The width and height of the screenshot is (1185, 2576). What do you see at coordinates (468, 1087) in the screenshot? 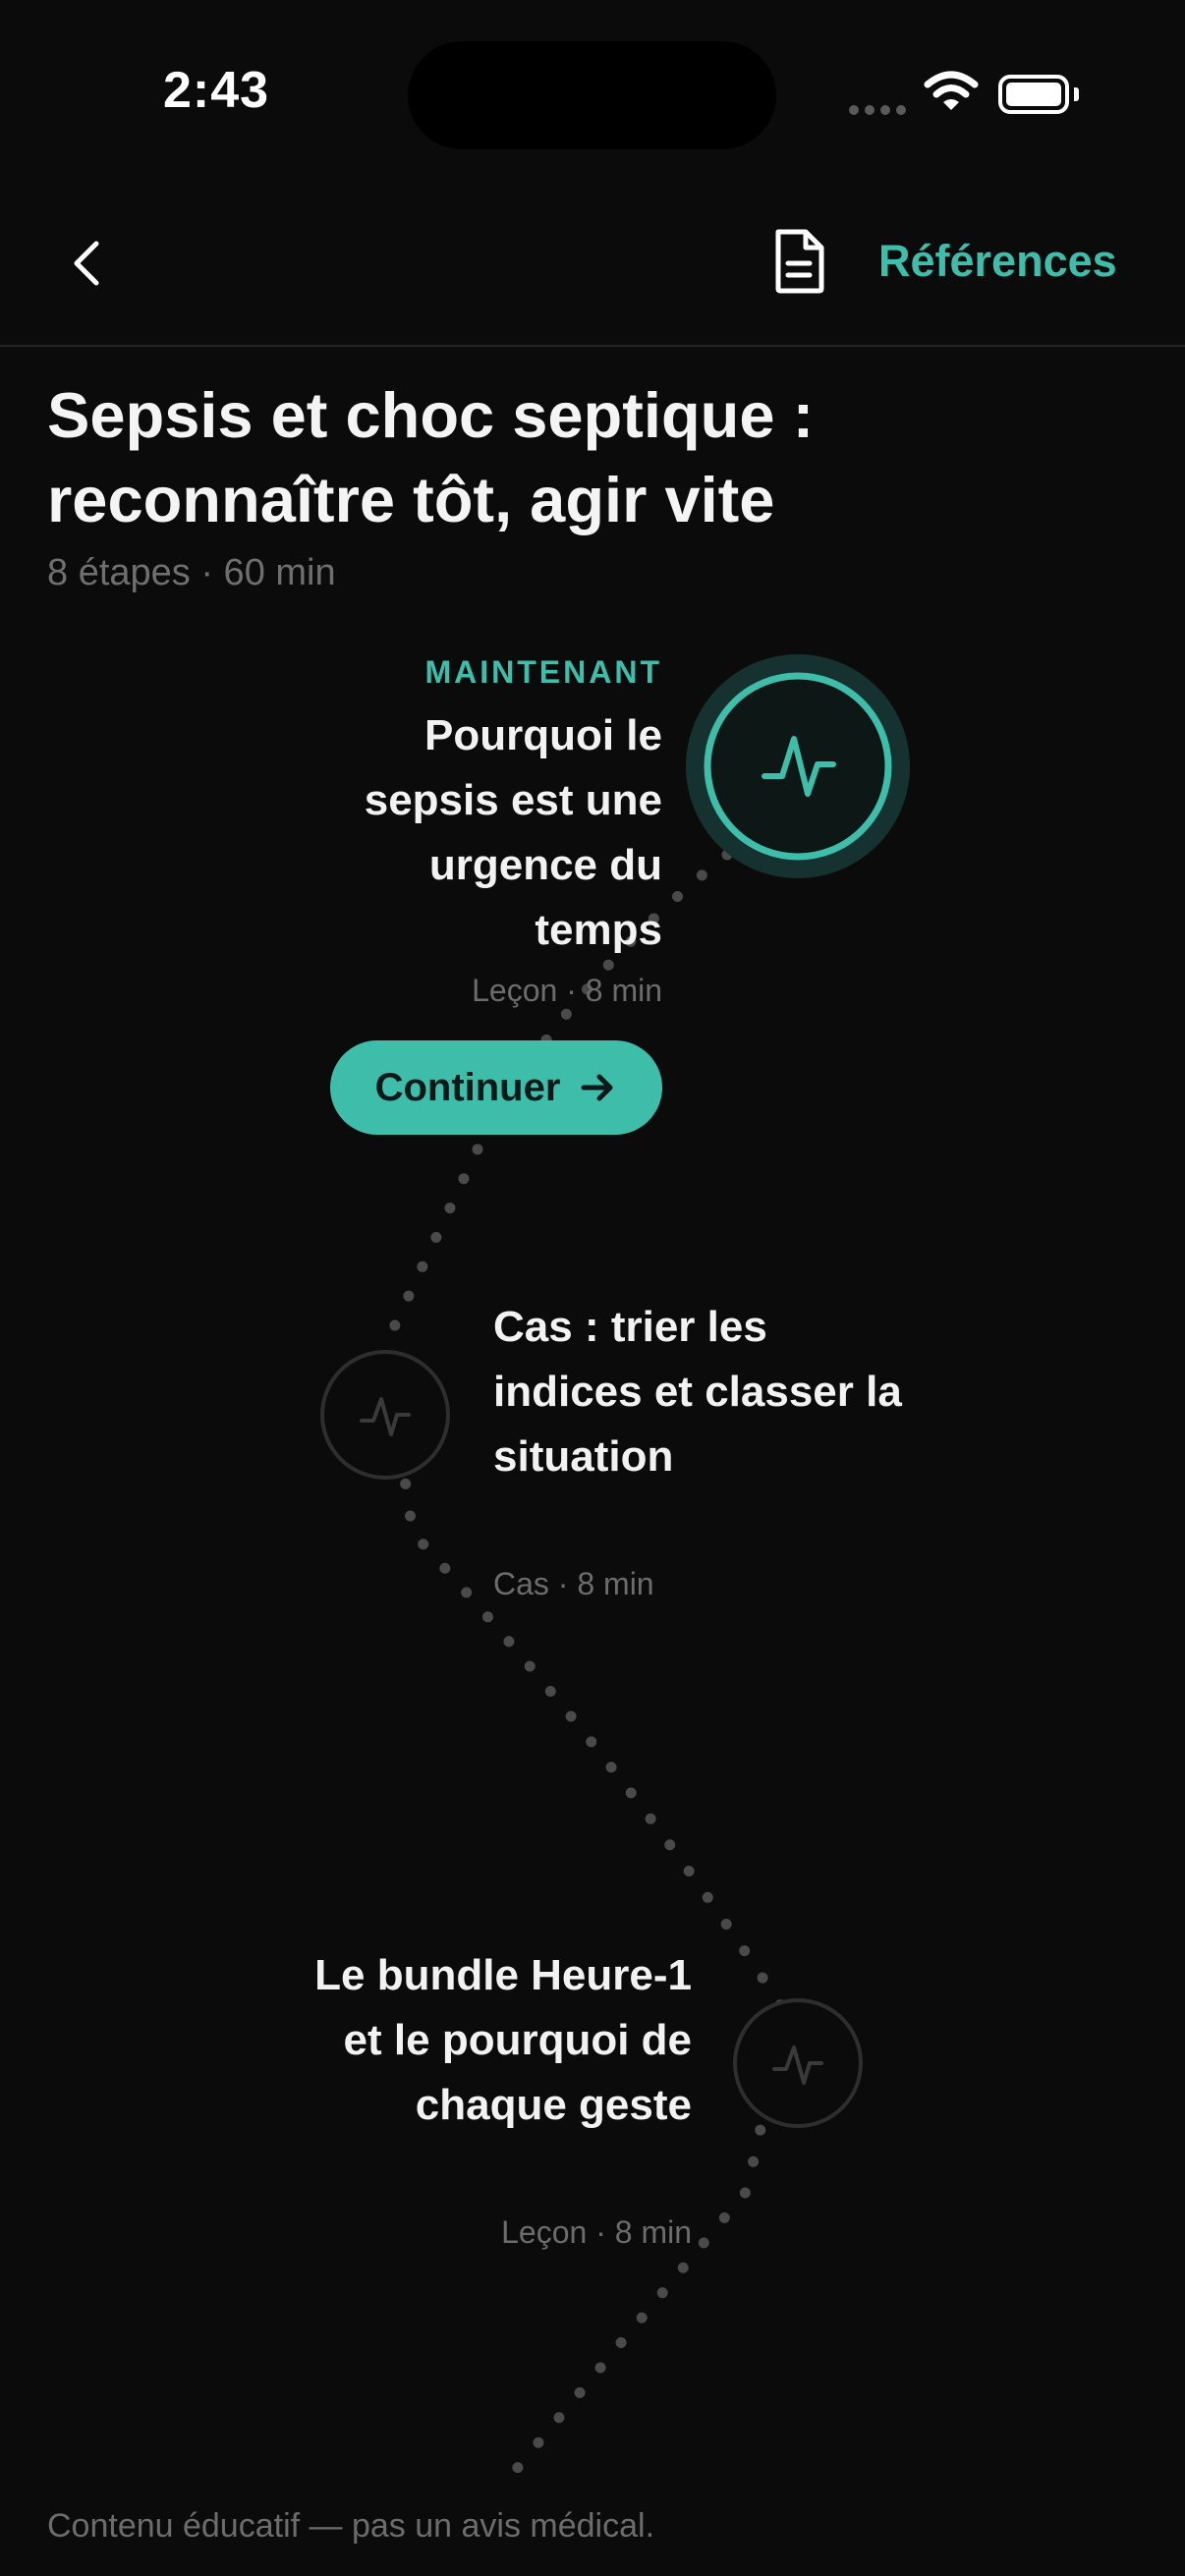
I see `continue-label: Continuer` at bounding box center [468, 1087].